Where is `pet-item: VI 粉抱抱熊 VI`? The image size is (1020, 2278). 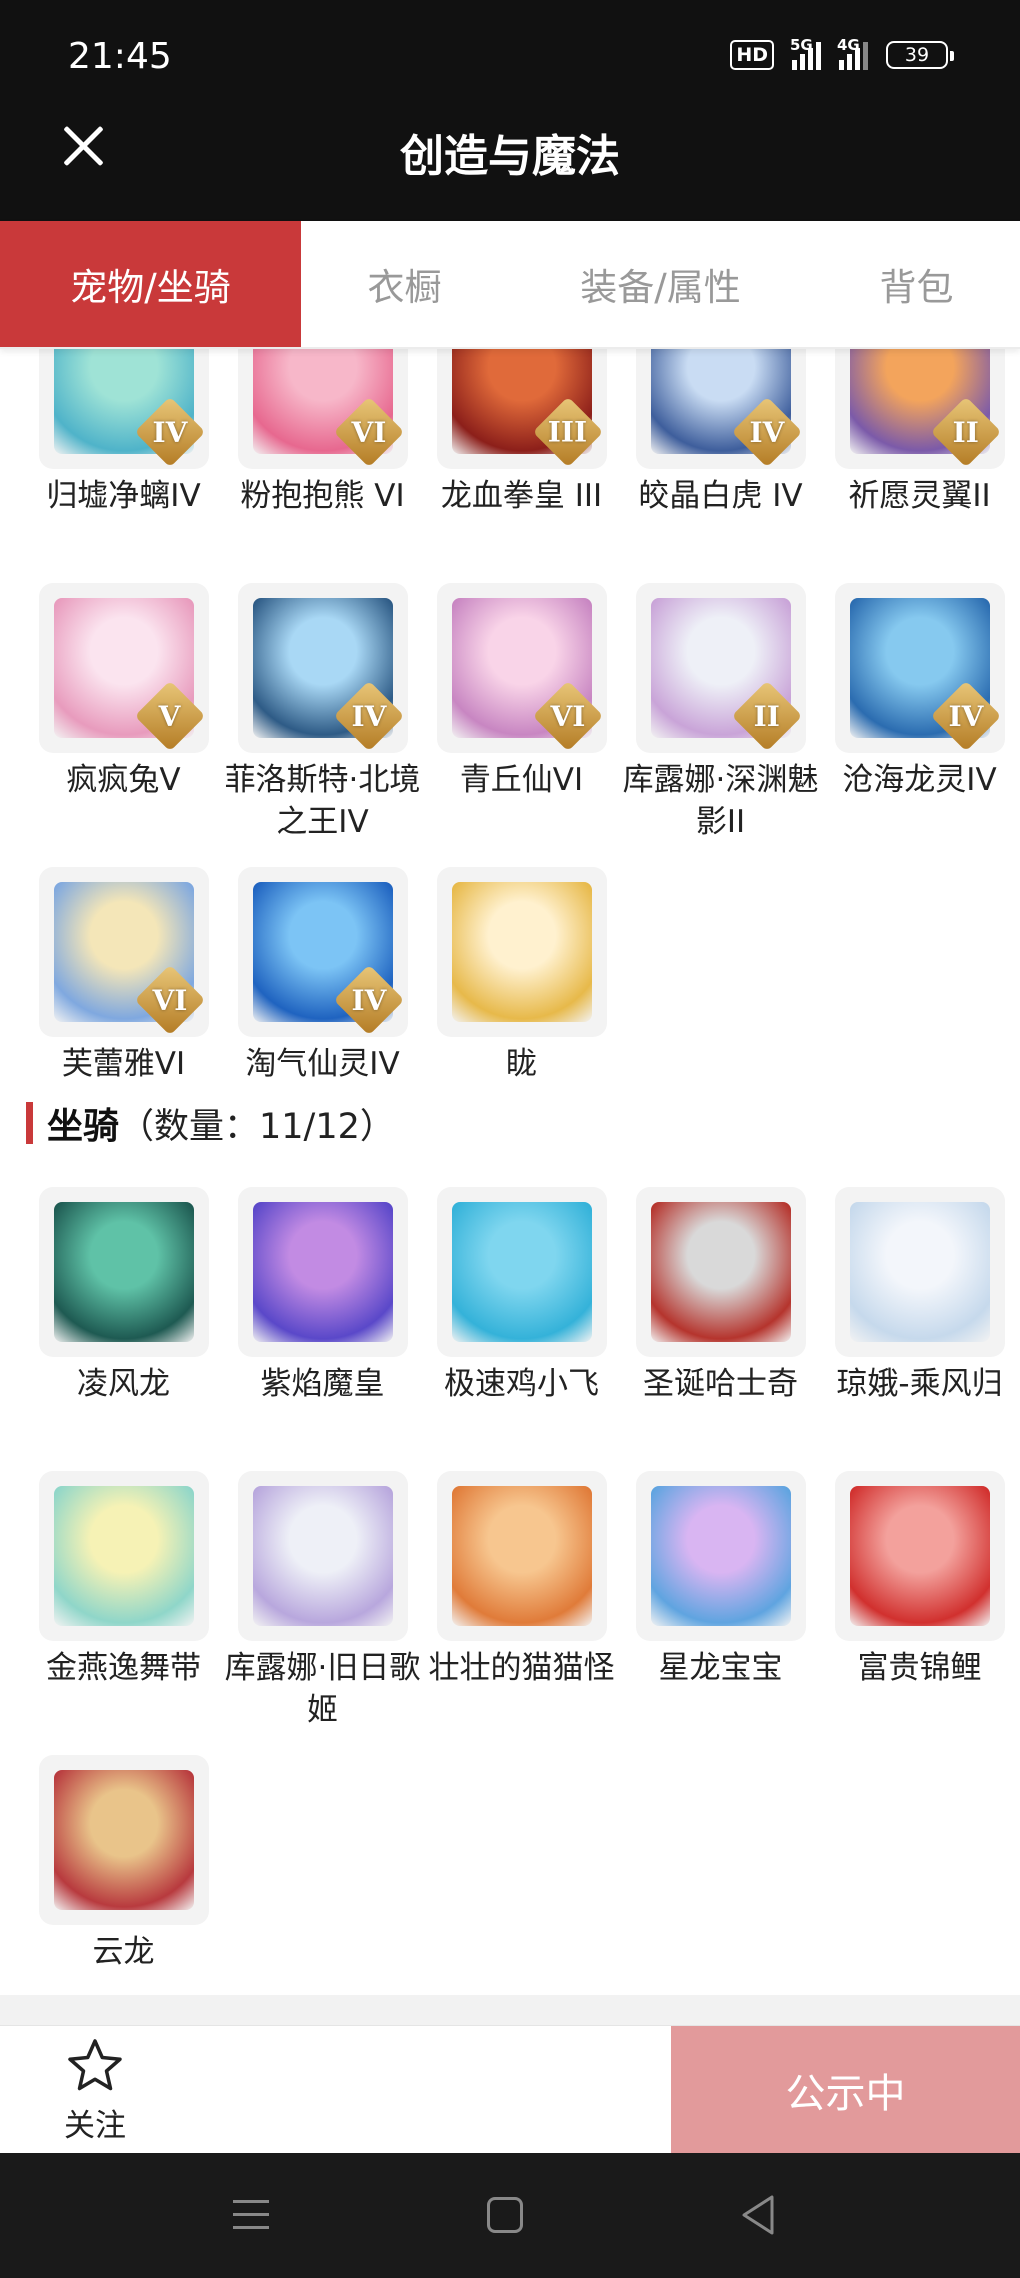 pet-item: VI 粉抱抱熊 VI is located at coordinates (322, 466).